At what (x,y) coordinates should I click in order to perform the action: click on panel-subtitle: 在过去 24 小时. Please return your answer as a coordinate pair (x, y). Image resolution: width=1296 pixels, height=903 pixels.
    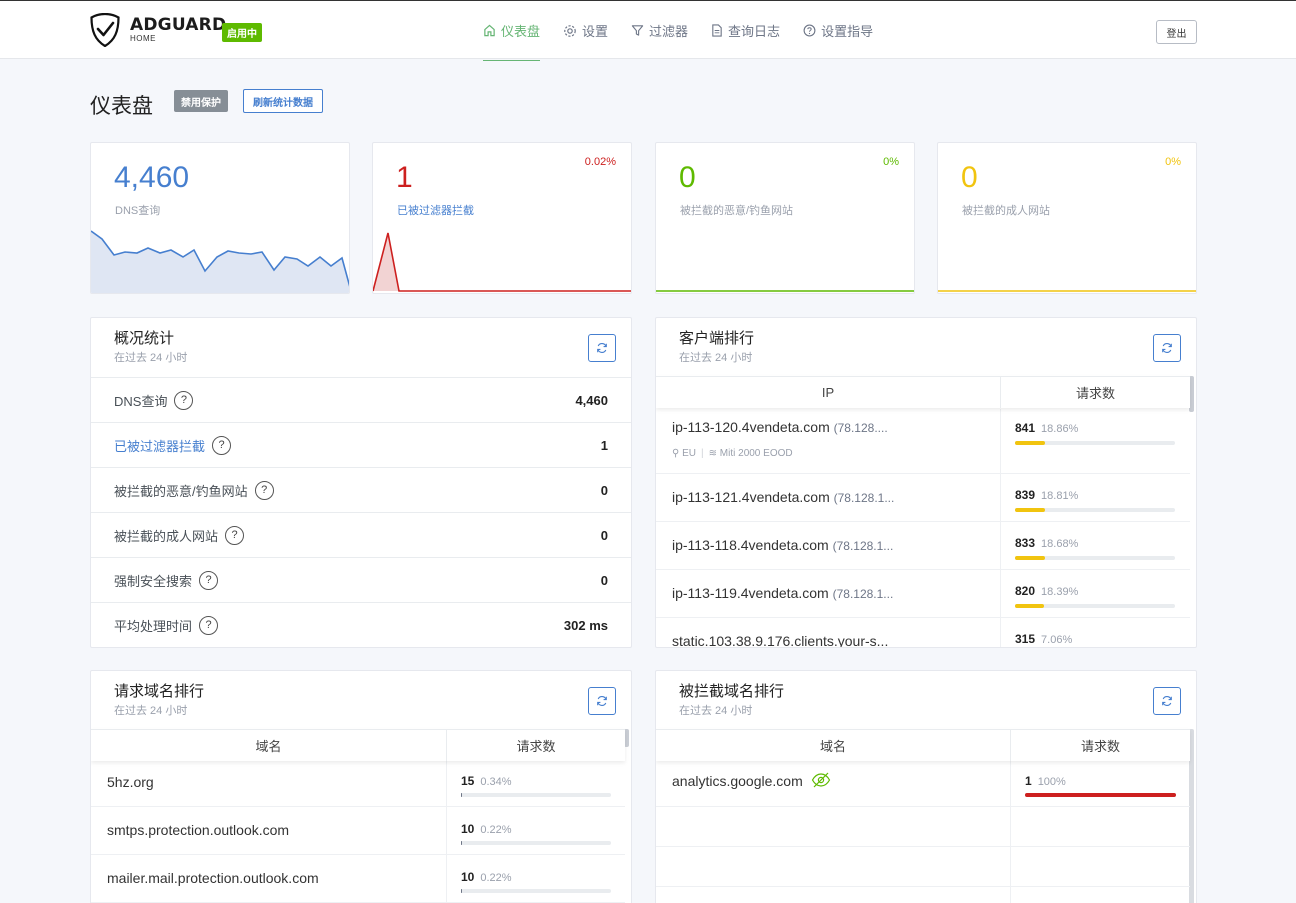
    Looking at the image, I should click on (716, 711).